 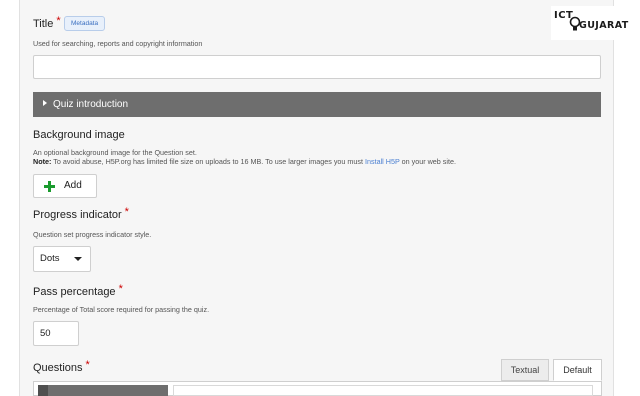 I want to click on chevron-down-icon, so click(x=78, y=259).